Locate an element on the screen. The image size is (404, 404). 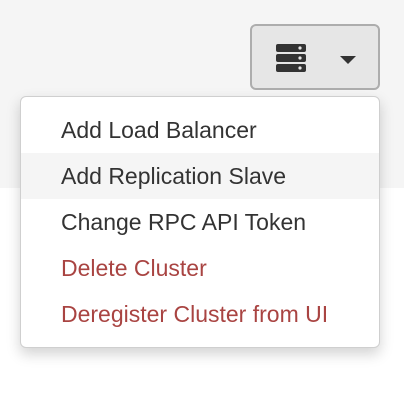
server-stack-icon is located at coordinates (291, 58).